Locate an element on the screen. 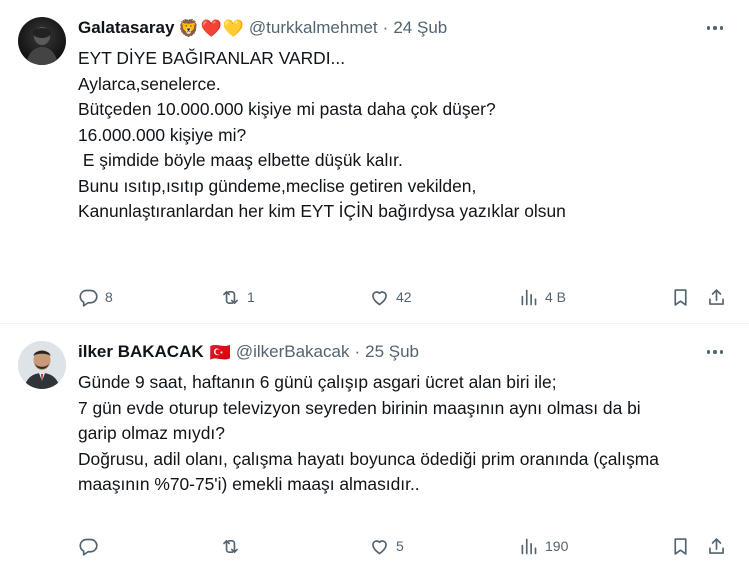 The image size is (749, 570). retweet-button: 1 is located at coordinates (237, 297).